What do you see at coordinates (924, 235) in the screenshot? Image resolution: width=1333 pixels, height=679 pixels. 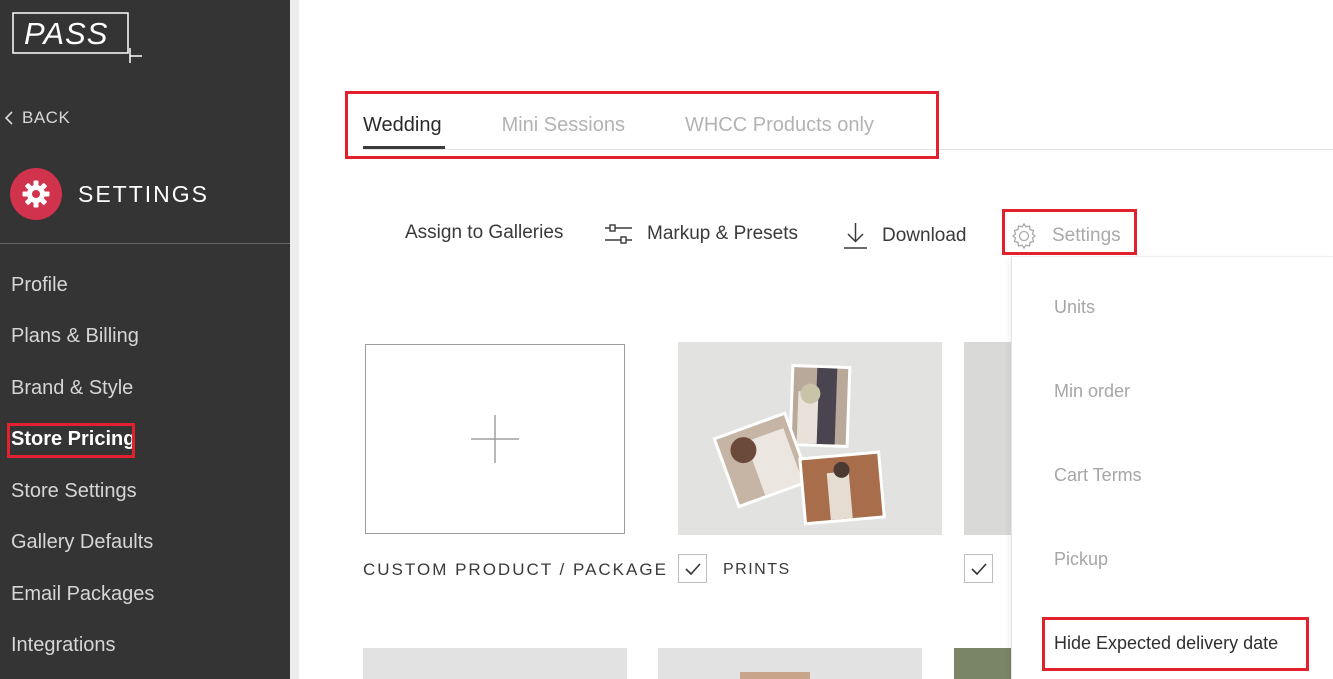 I see `download-label: Download` at bounding box center [924, 235].